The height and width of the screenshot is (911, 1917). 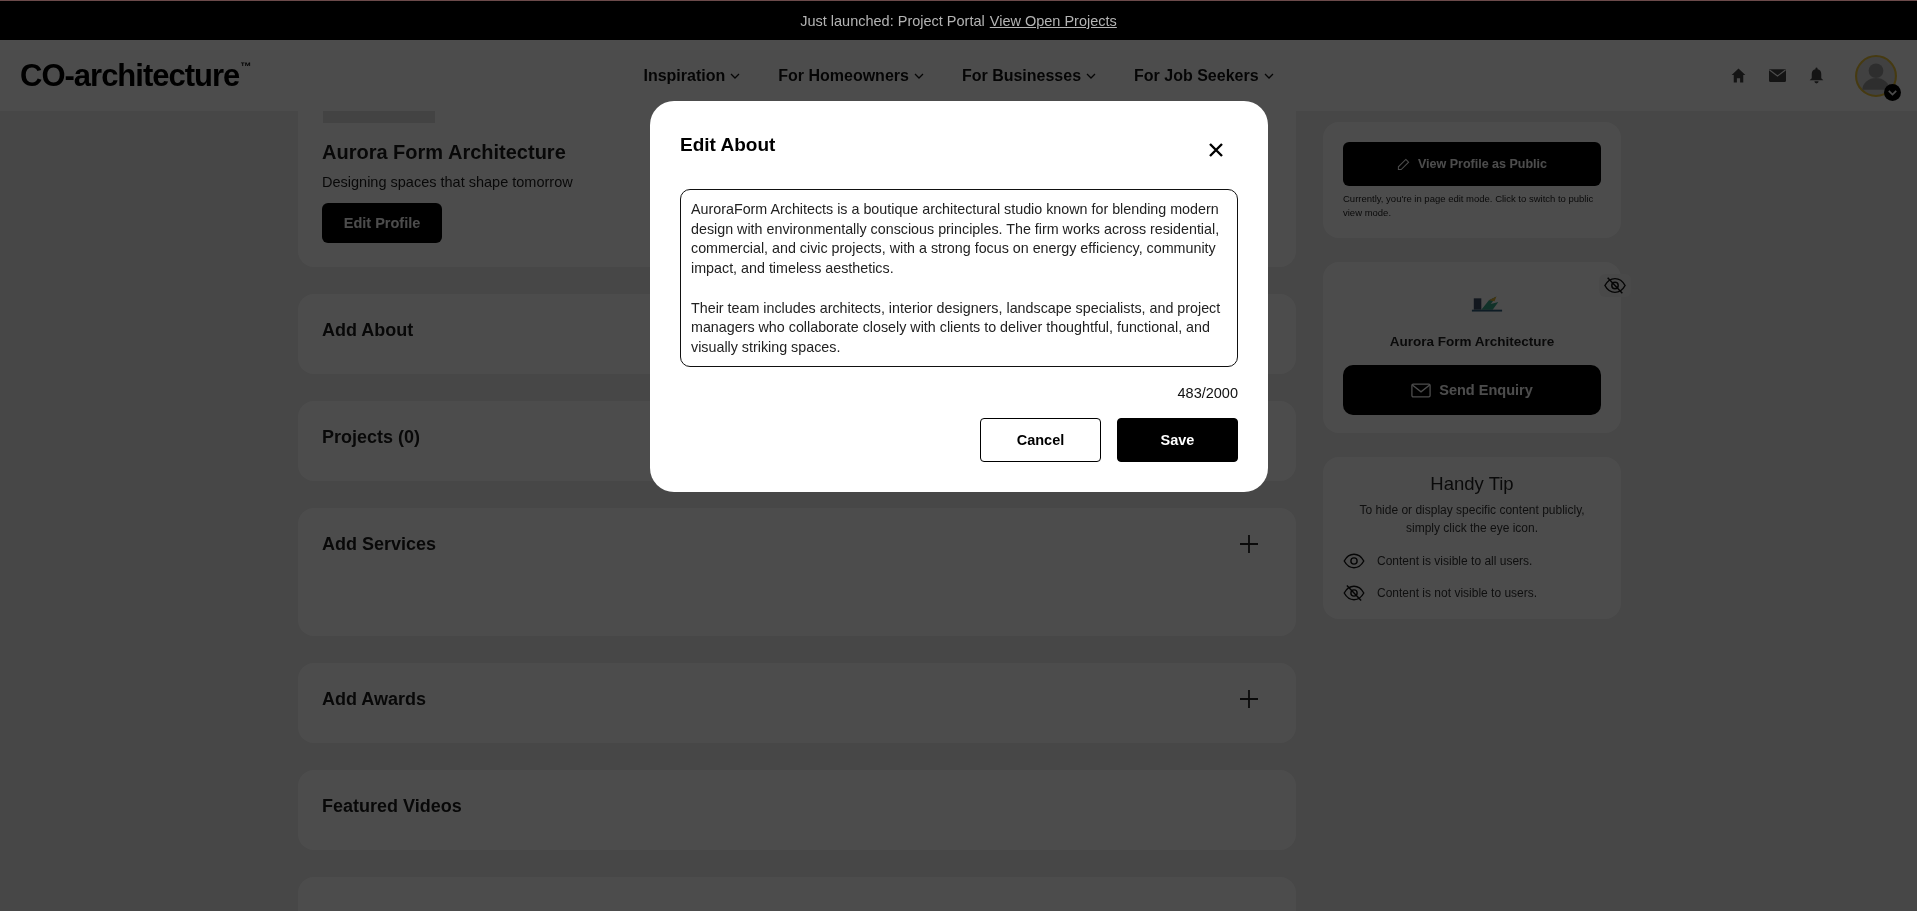 I want to click on send-enquiry-button: Send Enquiry, so click(x=1472, y=390).